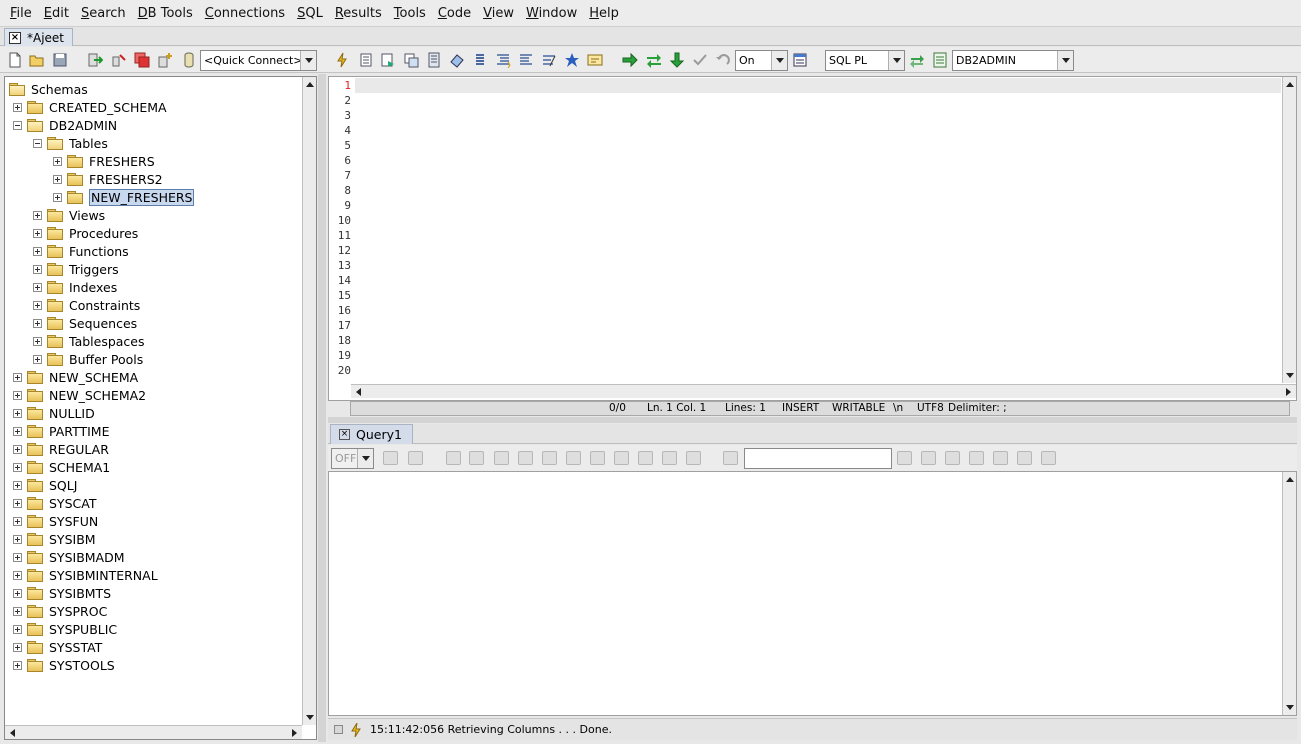  I want to click on insert-row-icon, so click(525, 458).